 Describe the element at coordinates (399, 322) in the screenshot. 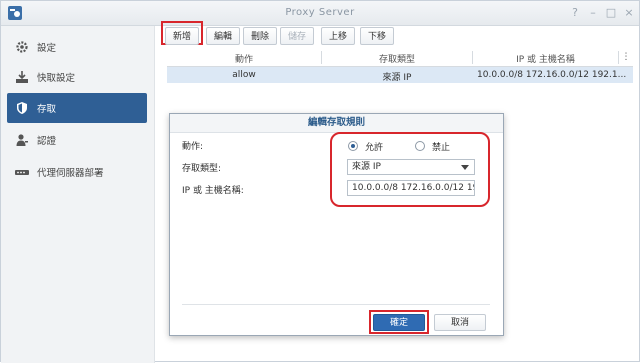

I see `ok-button: 確定` at that location.